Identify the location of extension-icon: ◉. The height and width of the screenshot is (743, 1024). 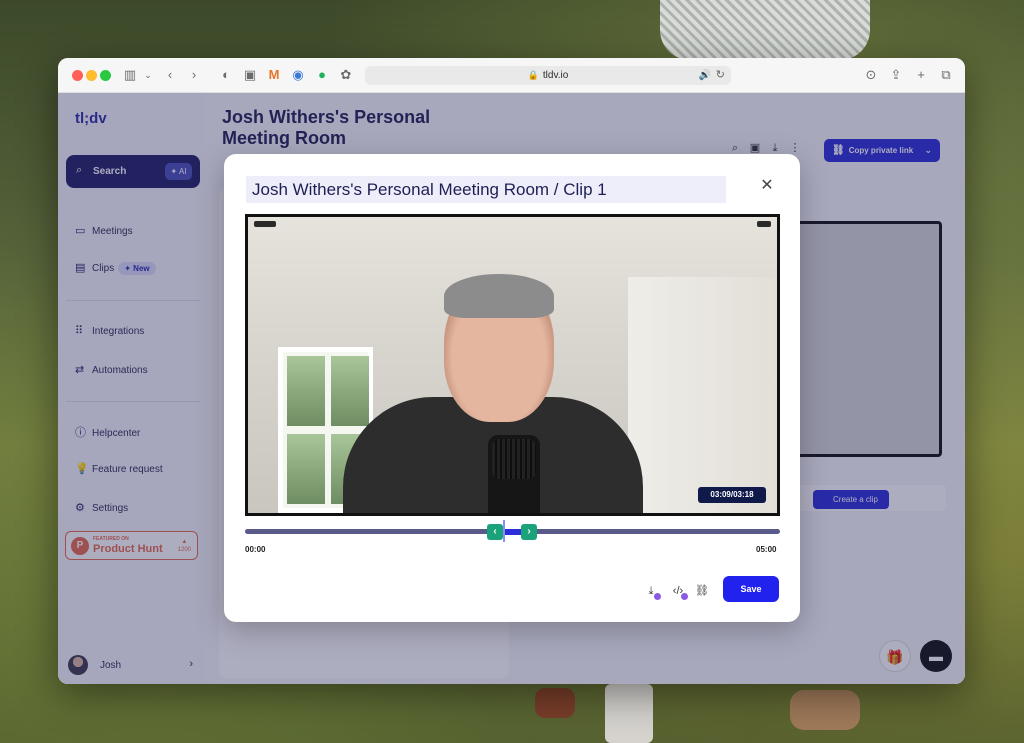
(298, 75).